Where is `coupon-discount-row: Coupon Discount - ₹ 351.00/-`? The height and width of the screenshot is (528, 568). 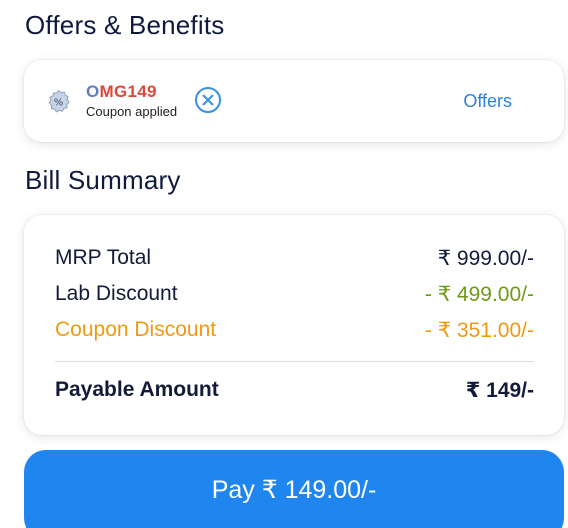 coupon-discount-row: Coupon Discount - ₹ 351.00/- is located at coordinates (294, 330).